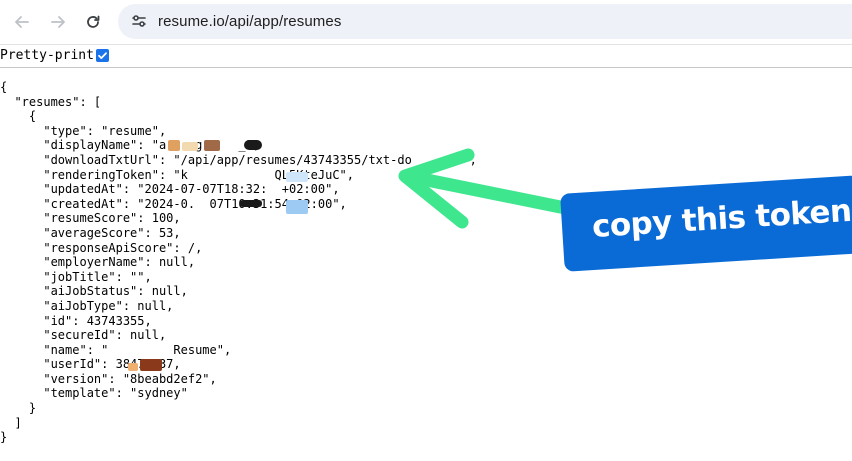 This screenshot has height=461, width=852. Describe the element at coordinates (495, 188) in the screenshot. I see `arrow-icon` at that location.